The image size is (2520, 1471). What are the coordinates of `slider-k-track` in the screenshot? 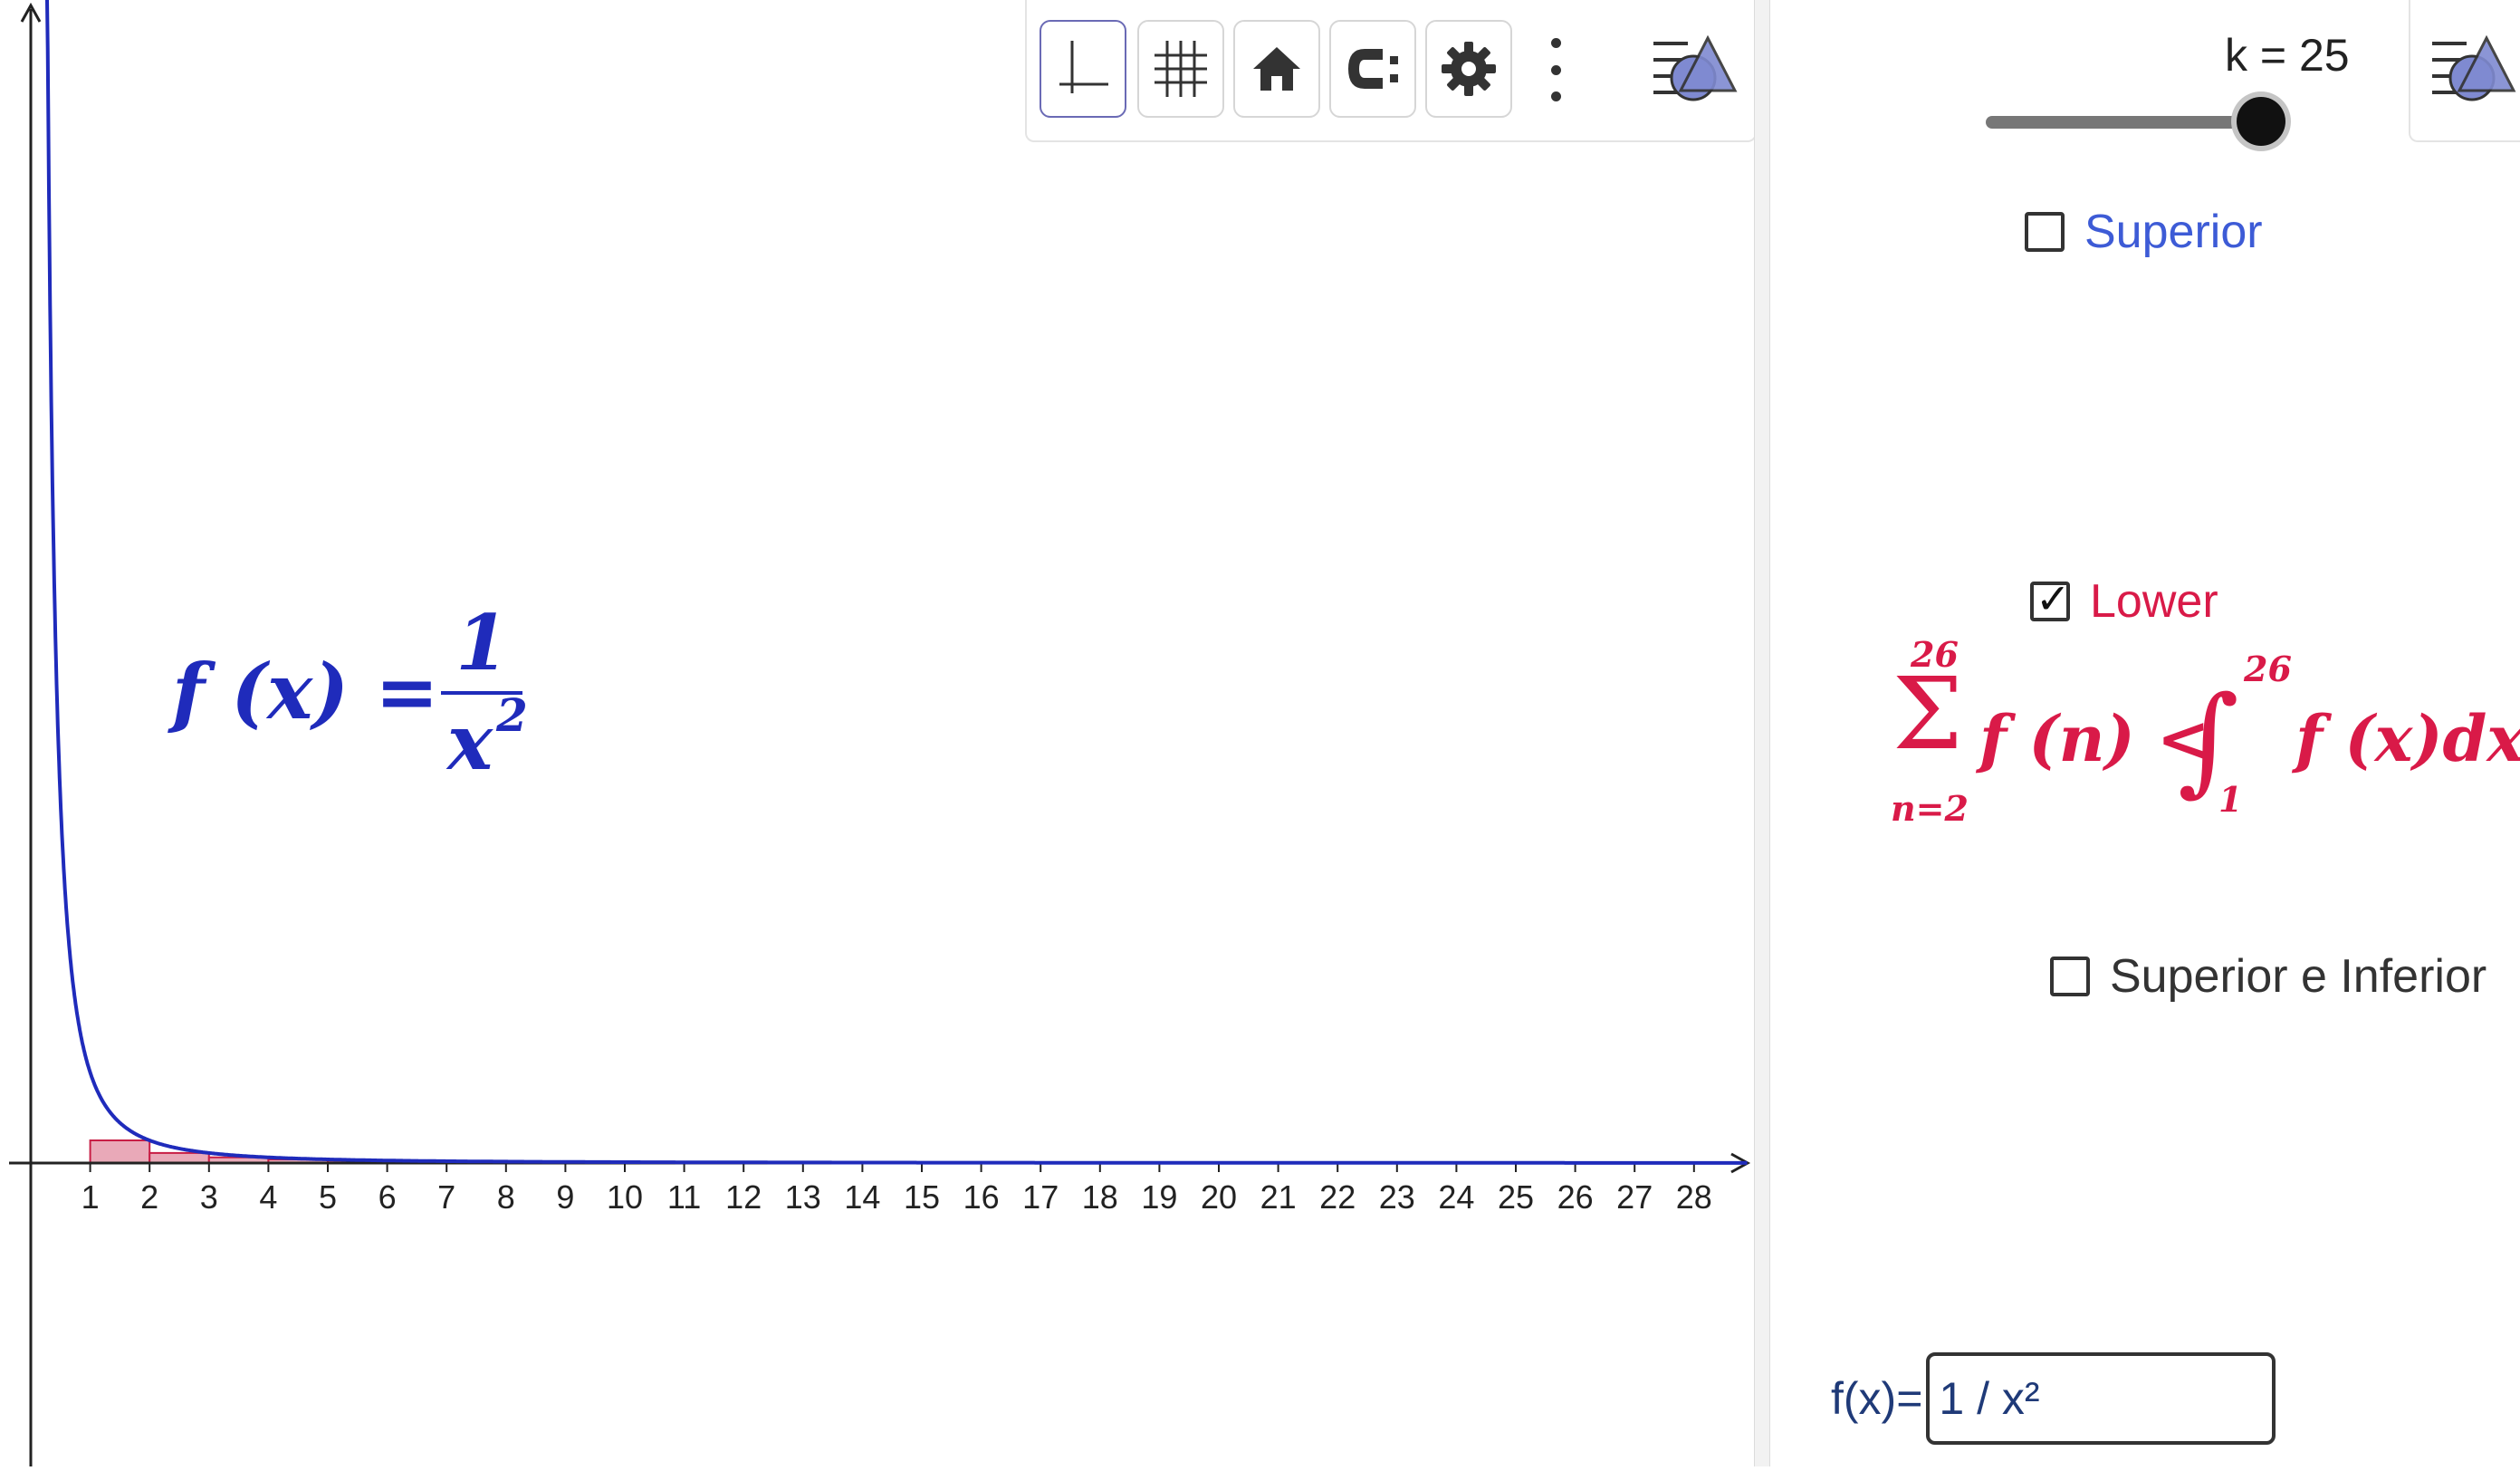 It's located at (2124, 122).